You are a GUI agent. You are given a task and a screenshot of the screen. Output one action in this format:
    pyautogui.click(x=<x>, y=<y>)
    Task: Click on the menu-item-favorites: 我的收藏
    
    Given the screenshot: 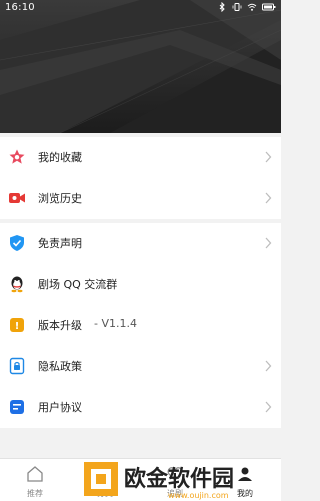 What is the action you would take?
    pyautogui.click(x=140, y=157)
    